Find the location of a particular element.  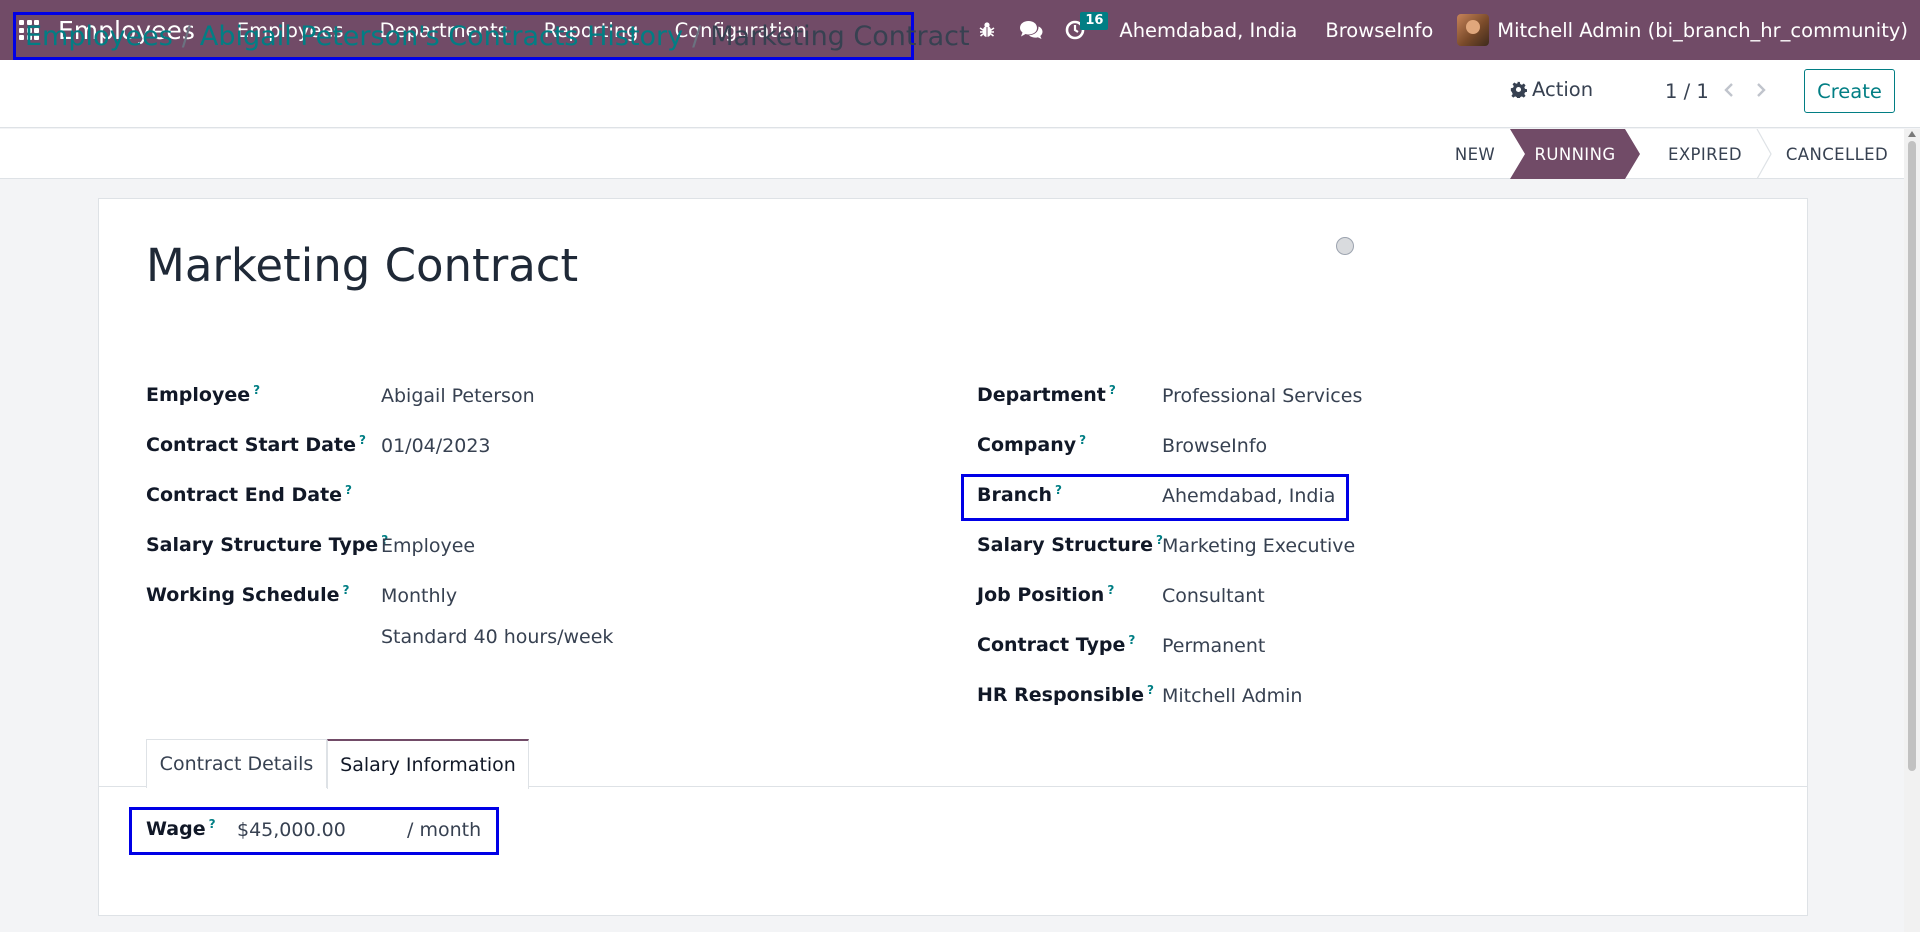

tab-salary-information: Salary Information is located at coordinates (428, 764).